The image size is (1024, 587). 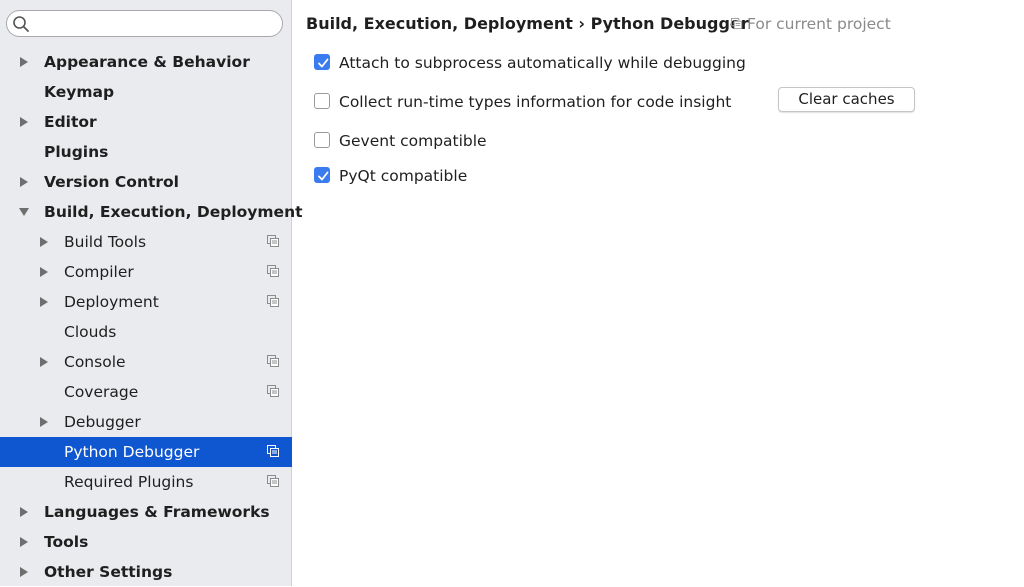 What do you see at coordinates (105, 242) in the screenshot?
I see `sidebar-item-label: Build Tools` at bounding box center [105, 242].